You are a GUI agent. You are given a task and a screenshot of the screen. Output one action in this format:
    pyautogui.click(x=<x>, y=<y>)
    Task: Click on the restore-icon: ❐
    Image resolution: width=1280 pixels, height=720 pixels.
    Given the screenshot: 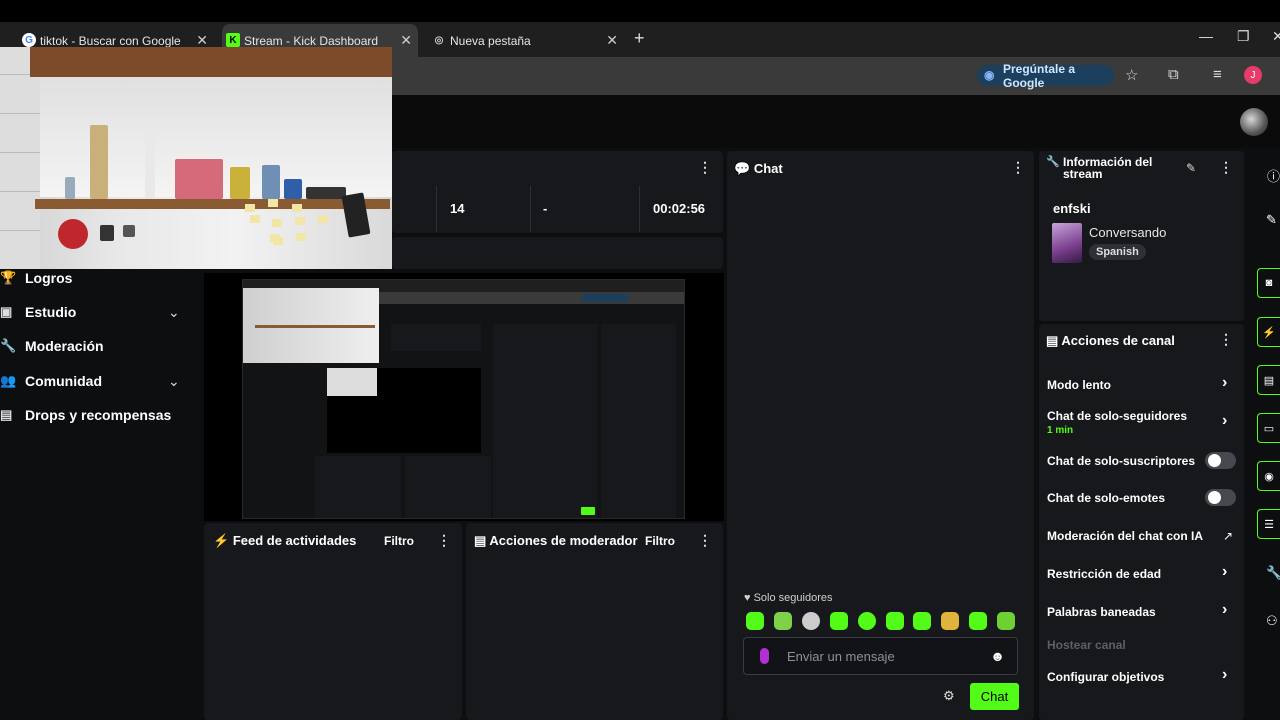 What is the action you would take?
    pyautogui.click(x=1243, y=36)
    